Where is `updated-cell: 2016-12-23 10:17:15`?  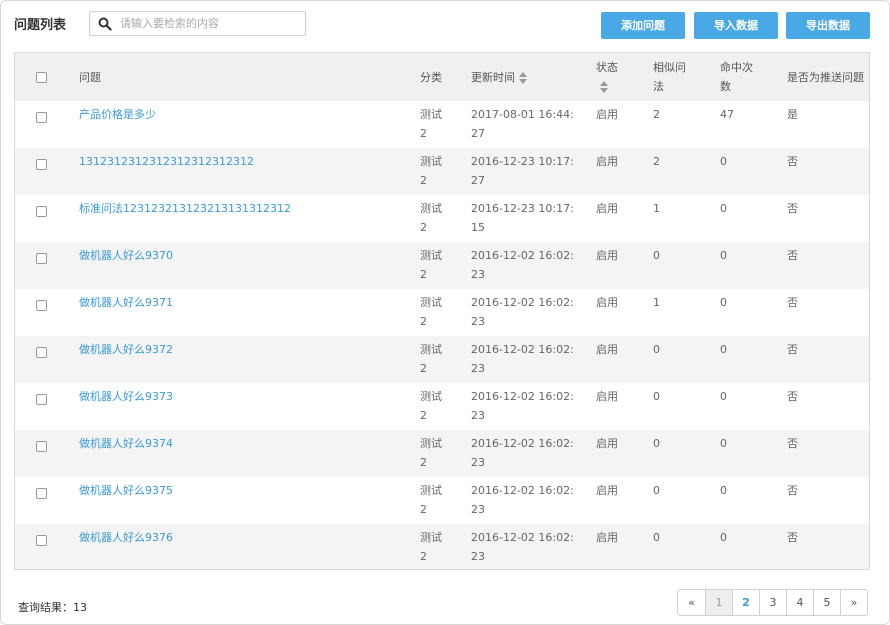 updated-cell: 2016-12-23 10:17:15 is located at coordinates (529, 218).